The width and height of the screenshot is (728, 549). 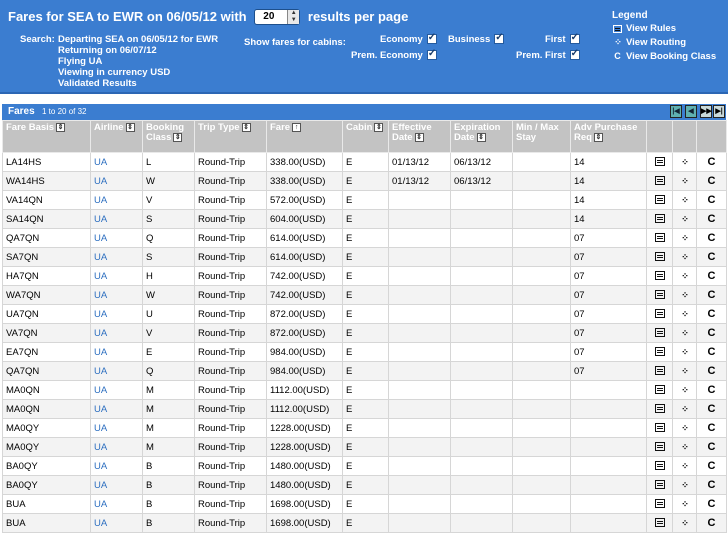 I want to click on col-airline: Airline ⇕, so click(x=116, y=136).